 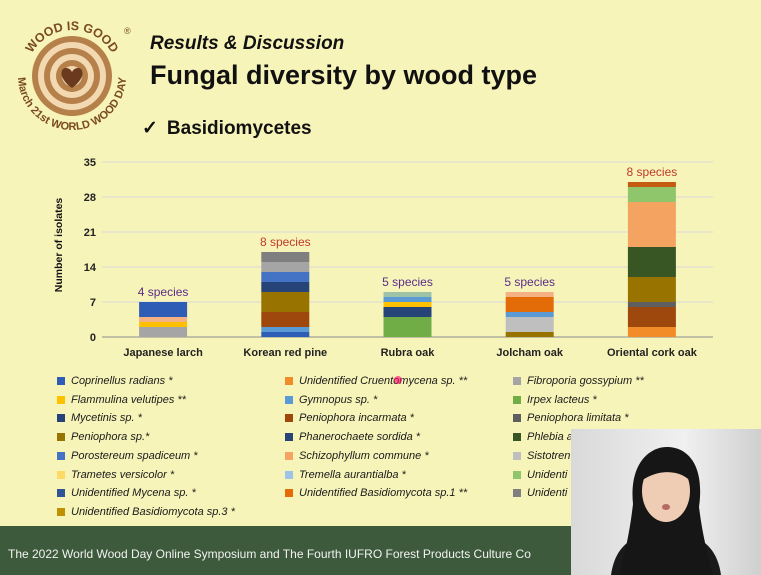 What do you see at coordinates (652, 353) in the screenshot?
I see `x-tick-label: Oriental cork oak` at bounding box center [652, 353].